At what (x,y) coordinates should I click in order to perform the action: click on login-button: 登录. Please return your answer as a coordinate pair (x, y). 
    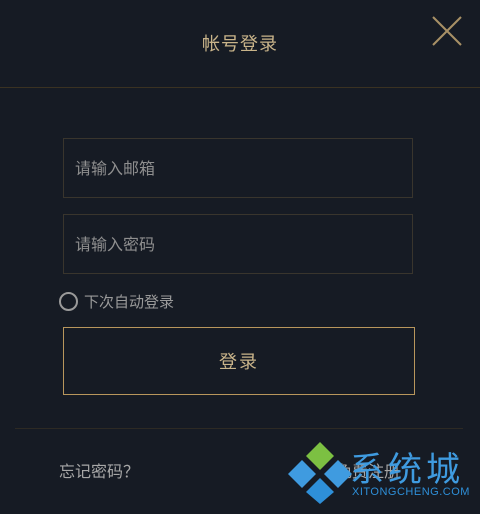
    Looking at the image, I should click on (239, 361).